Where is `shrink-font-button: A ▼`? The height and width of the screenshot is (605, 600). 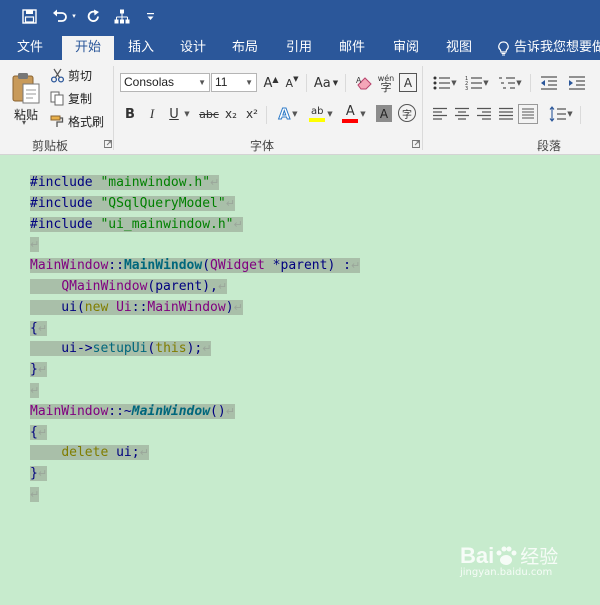 shrink-font-button: A ▼ is located at coordinates (292, 83).